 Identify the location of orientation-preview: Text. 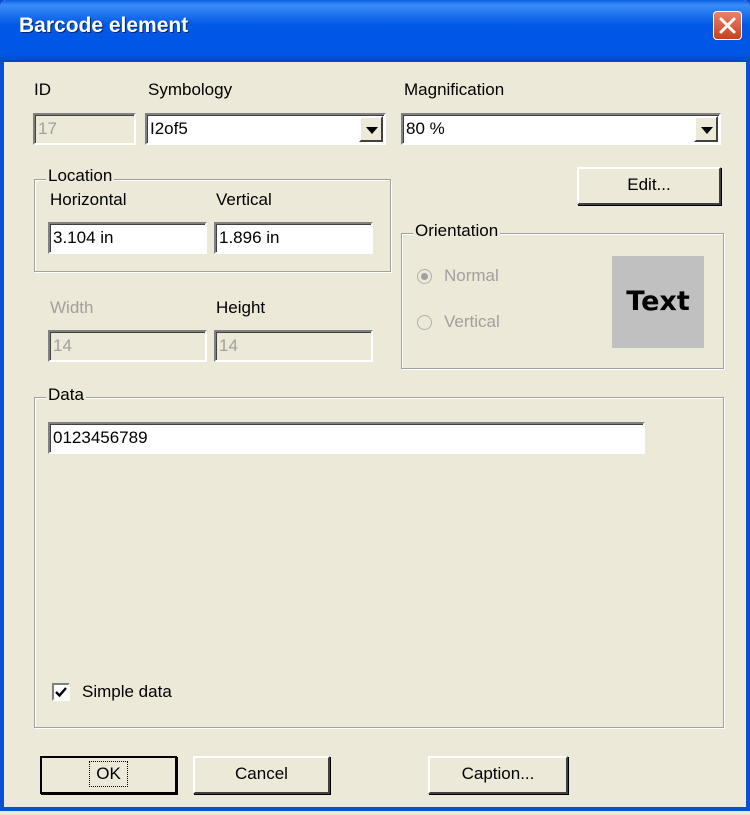
(658, 302).